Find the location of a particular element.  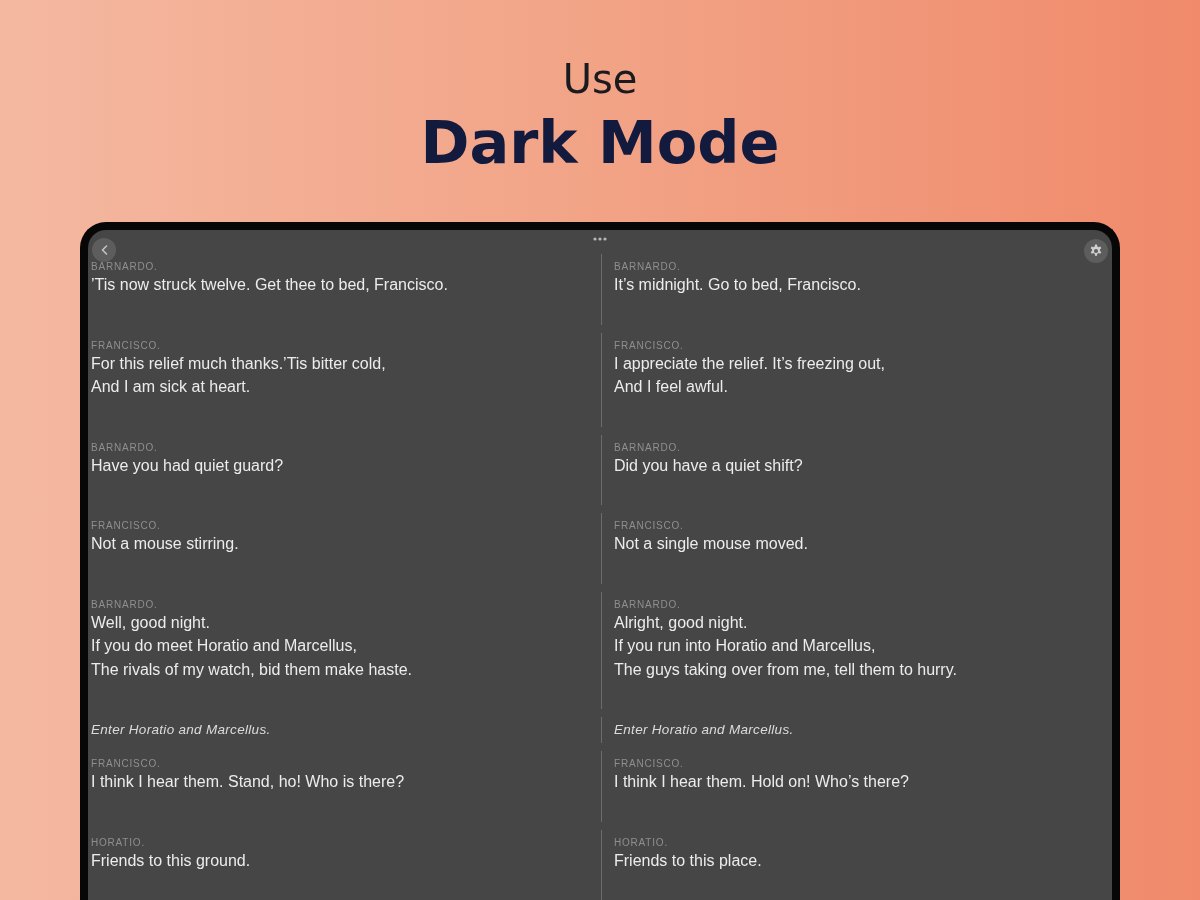

chevron-left-icon is located at coordinates (104, 250).